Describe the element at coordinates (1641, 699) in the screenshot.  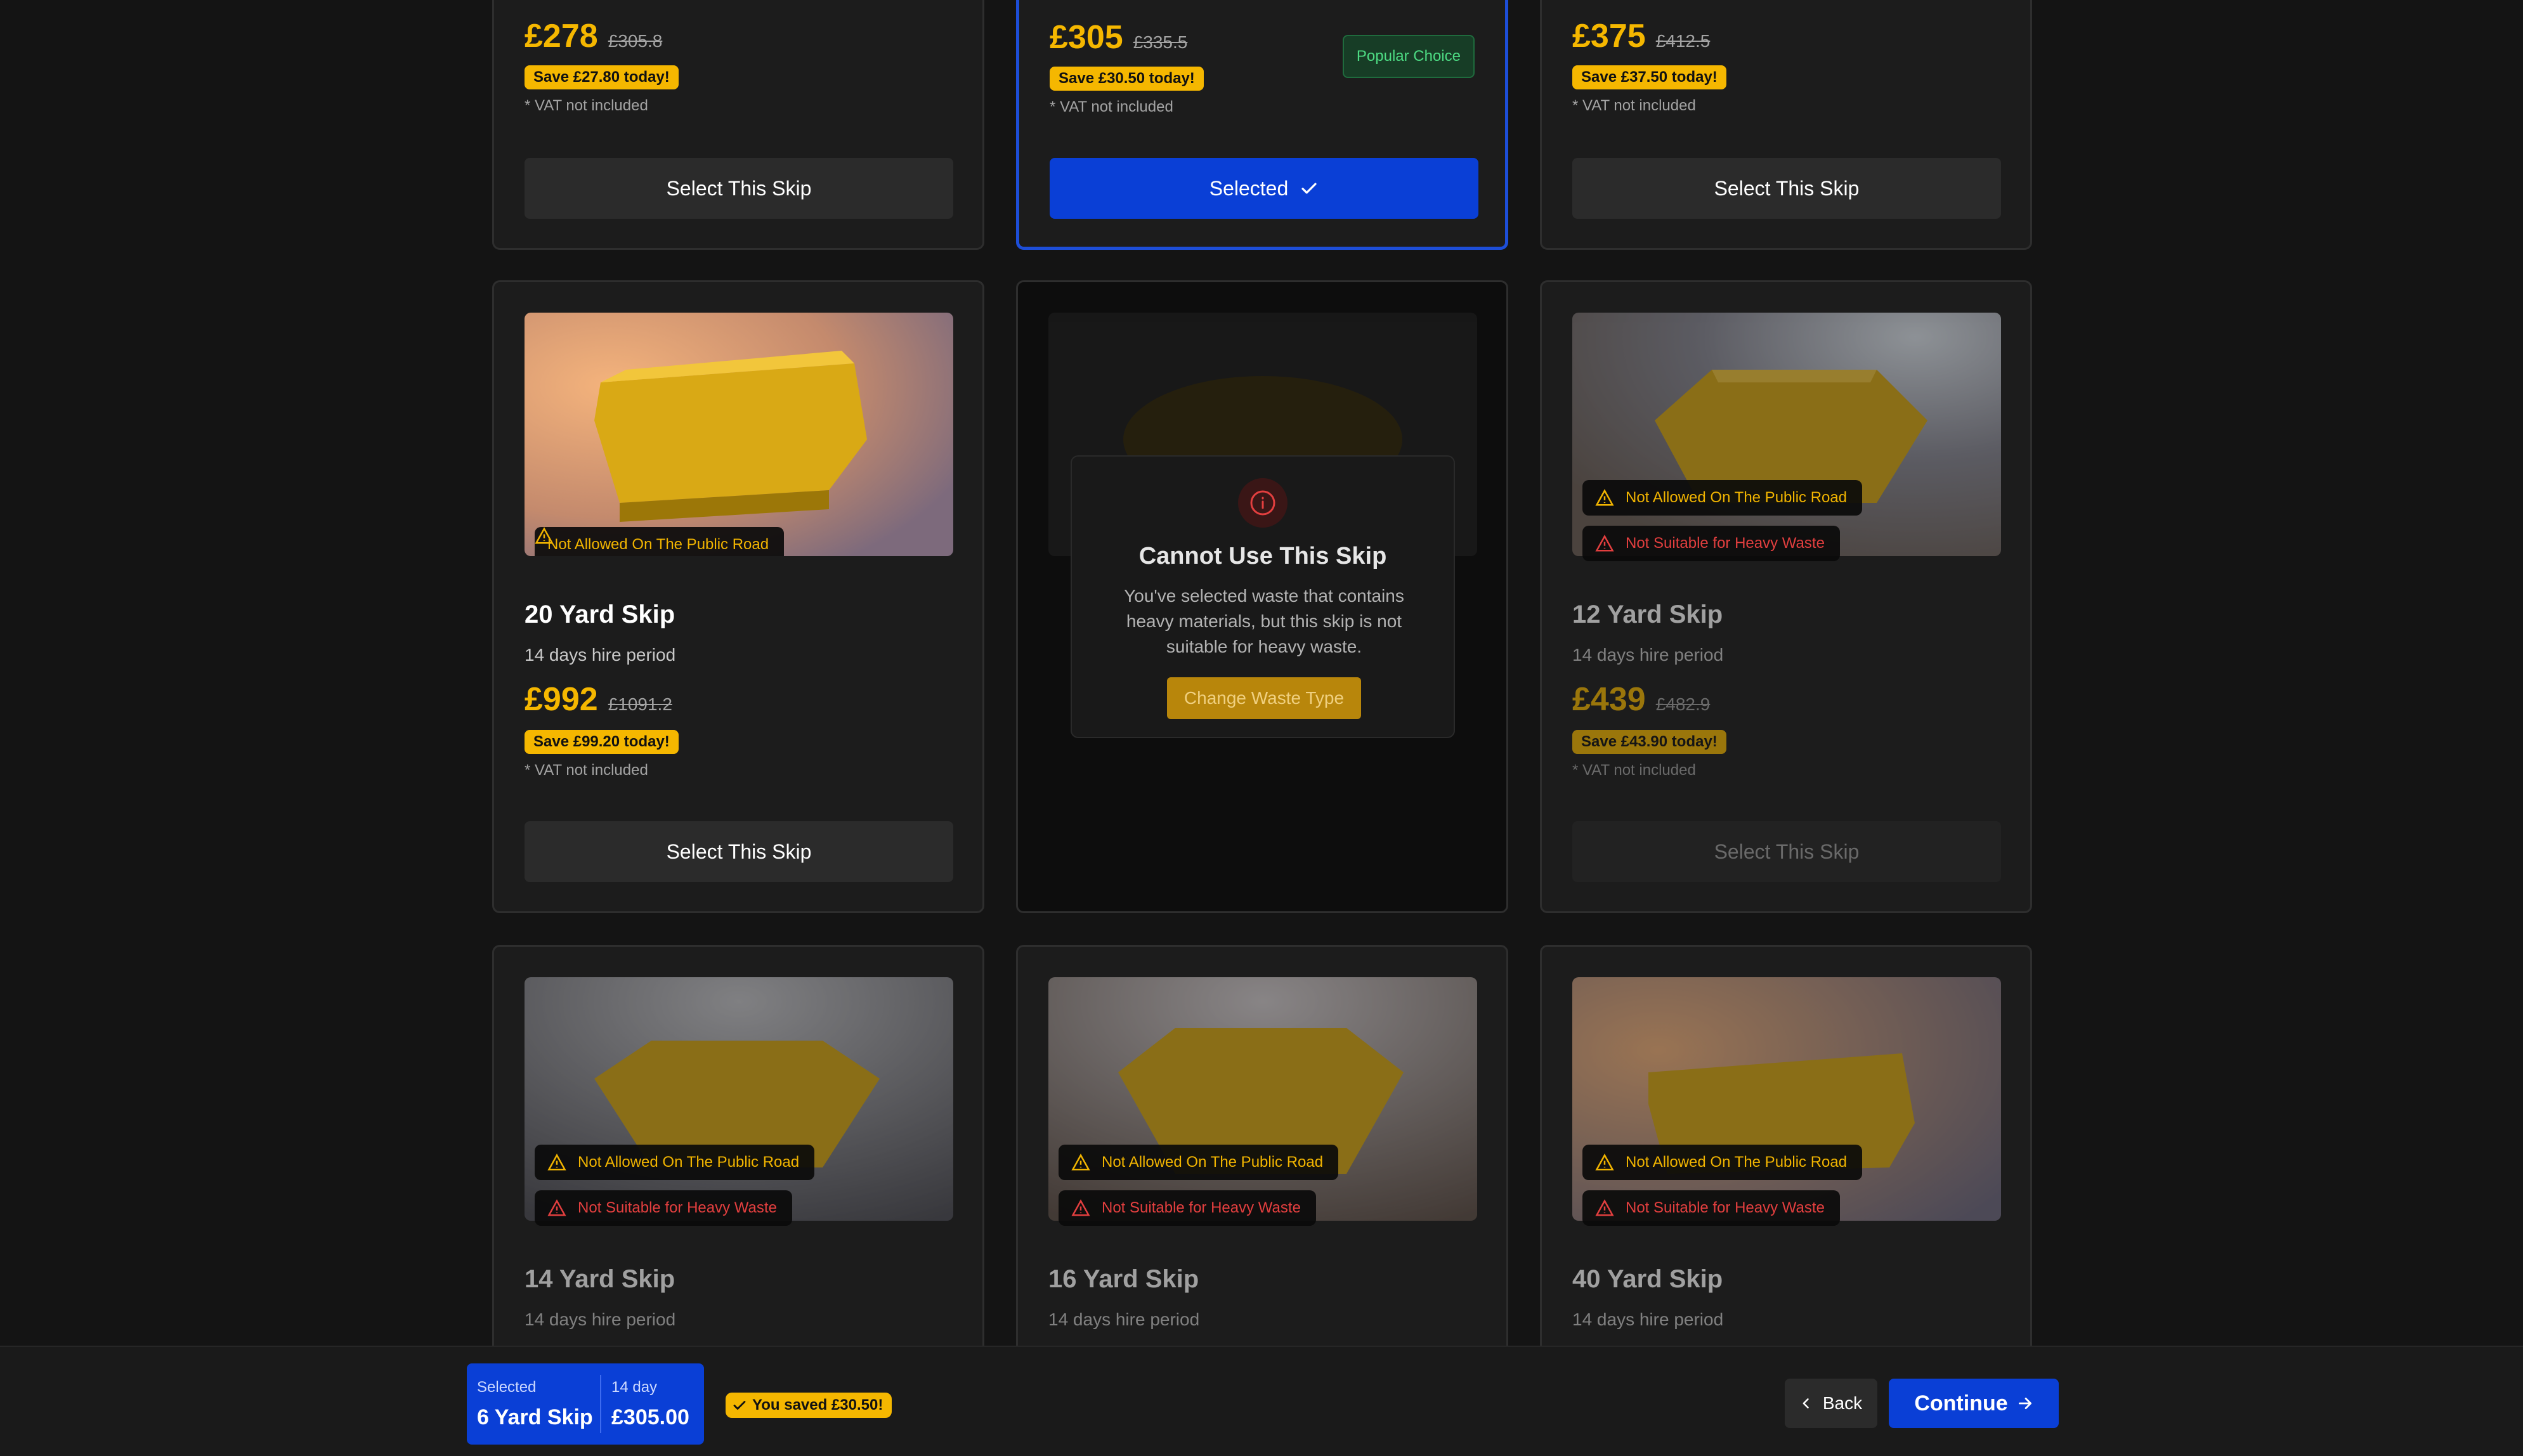
I see `price-row: £439 £482.9` at that location.